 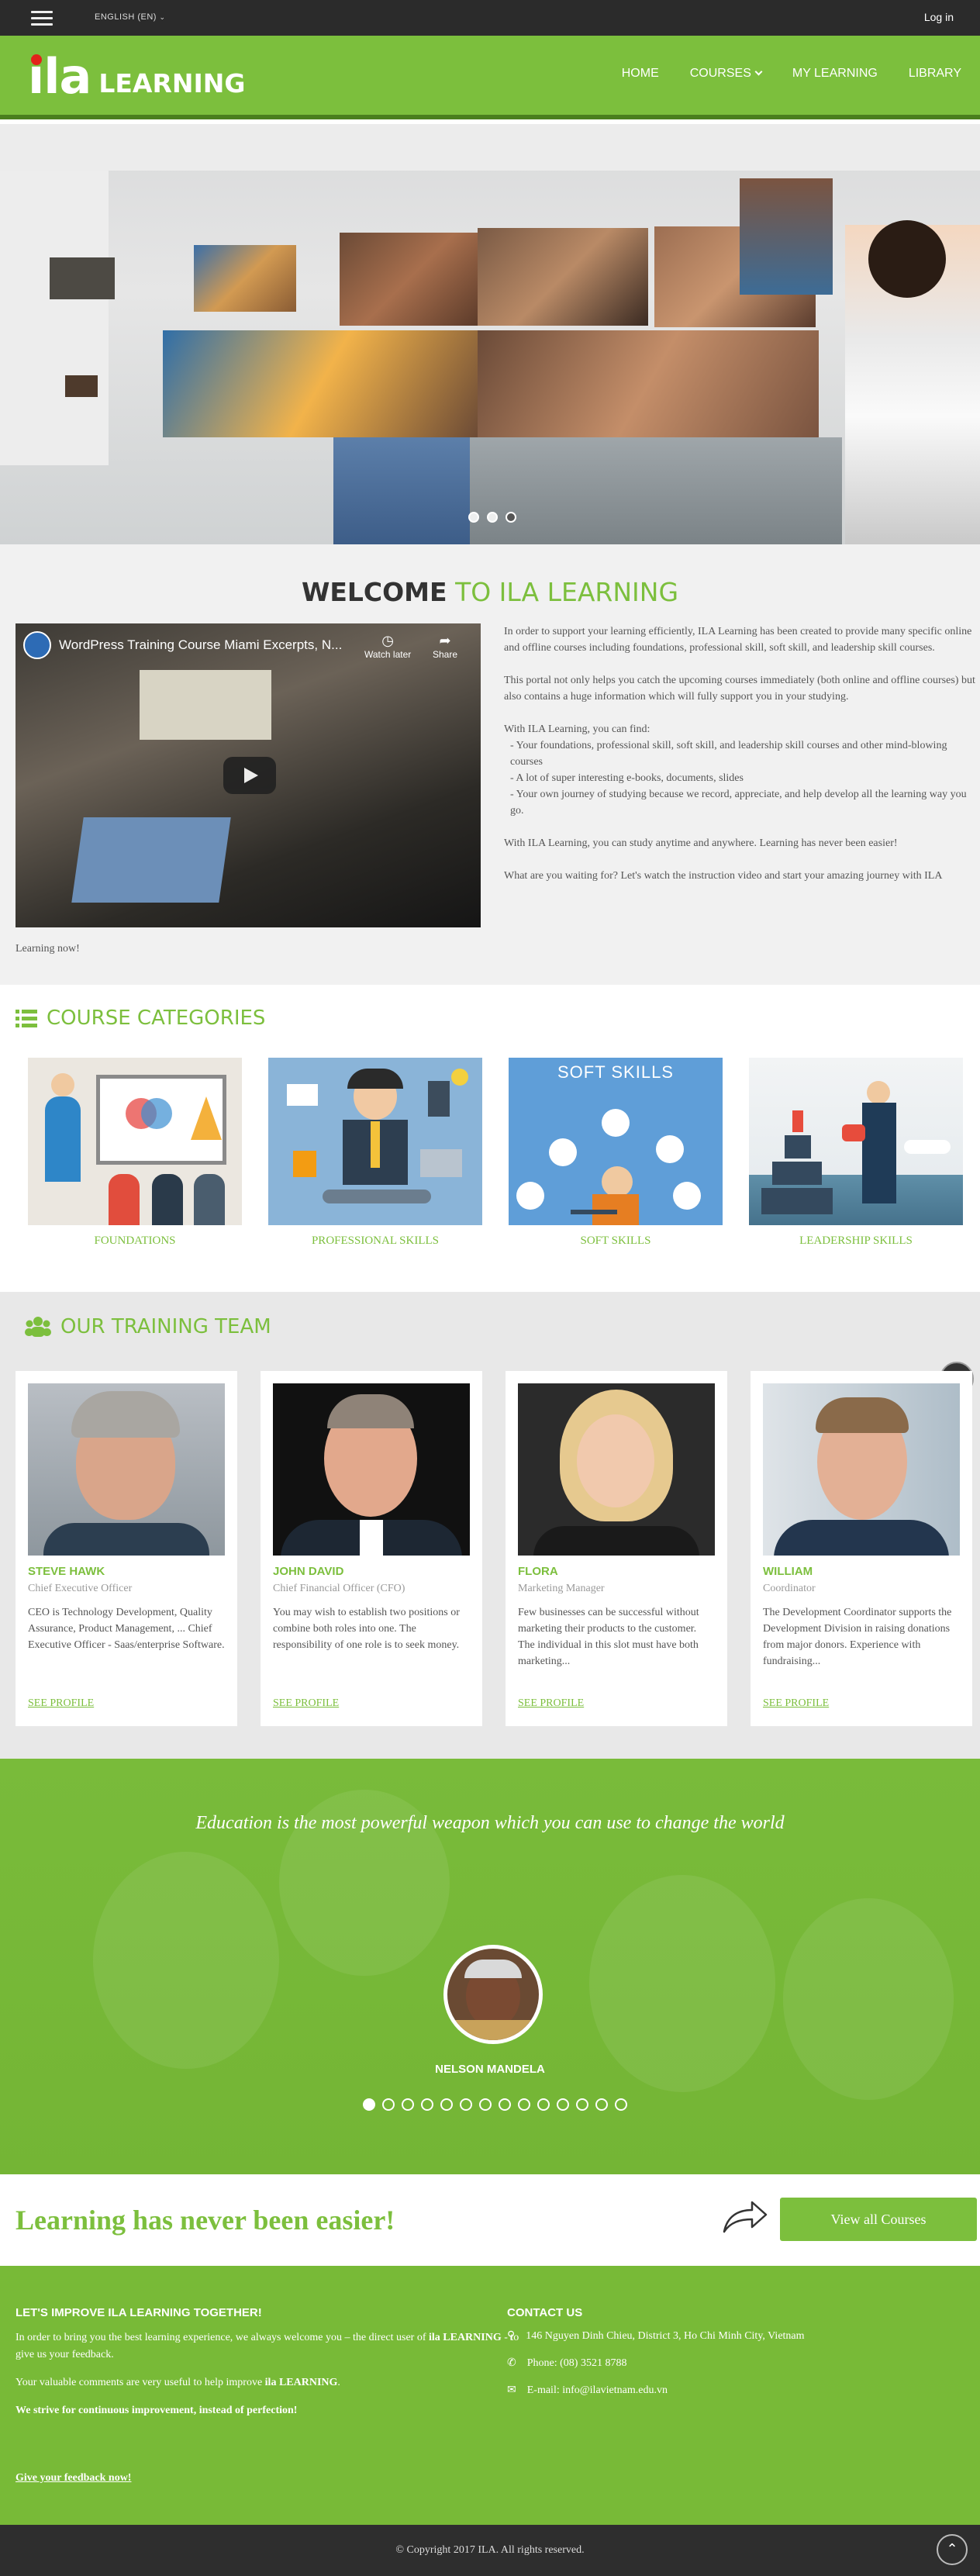 What do you see at coordinates (162, 17) in the screenshot?
I see `chevron-down-icon: ⌄` at bounding box center [162, 17].